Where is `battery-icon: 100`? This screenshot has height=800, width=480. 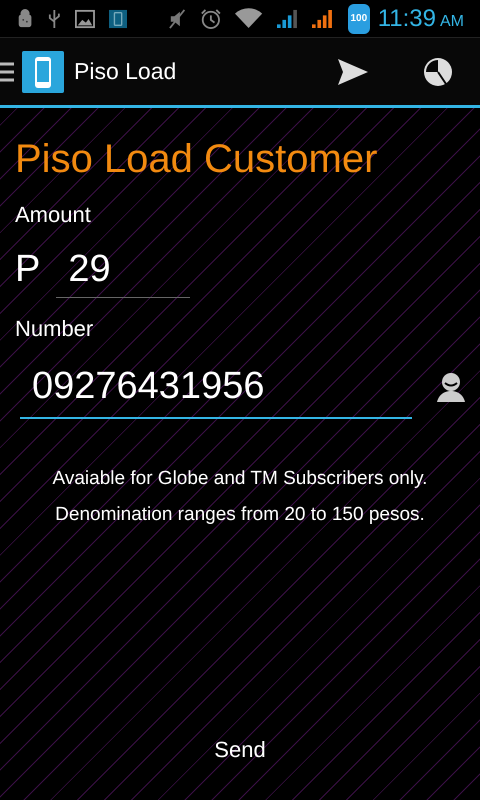 battery-icon: 100 is located at coordinates (359, 19).